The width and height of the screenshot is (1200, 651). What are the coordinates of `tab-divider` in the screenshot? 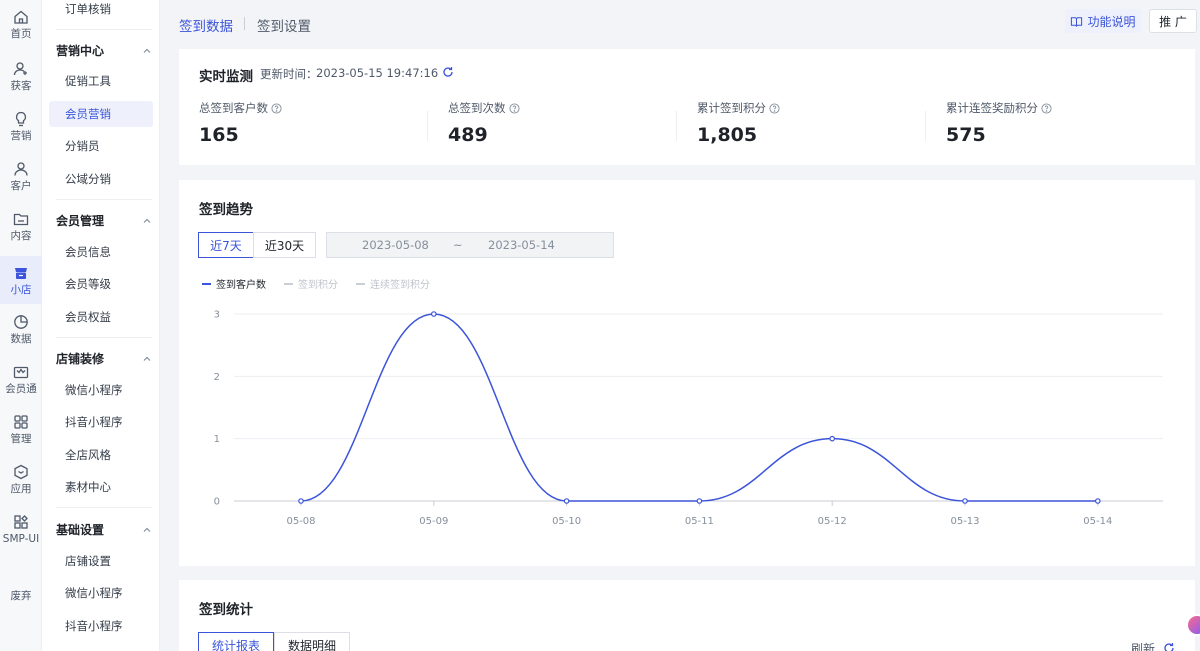 It's located at (244, 23).